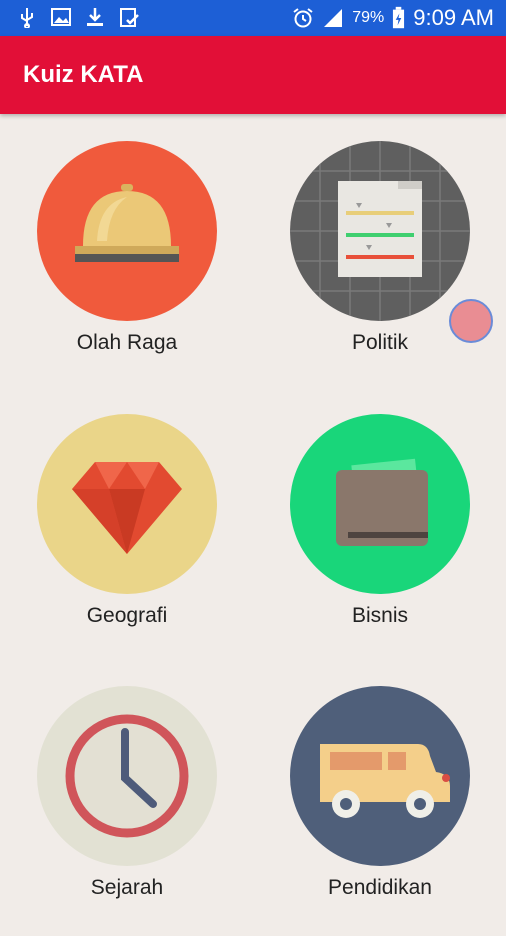 The image size is (506, 936). What do you see at coordinates (27, 18) in the screenshot?
I see `usb-icon` at bounding box center [27, 18].